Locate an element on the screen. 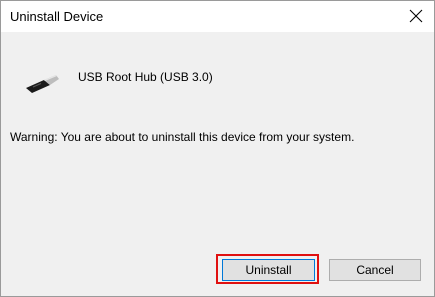 This screenshot has width=435, height=297. close-button is located at coordinates (416, 16).